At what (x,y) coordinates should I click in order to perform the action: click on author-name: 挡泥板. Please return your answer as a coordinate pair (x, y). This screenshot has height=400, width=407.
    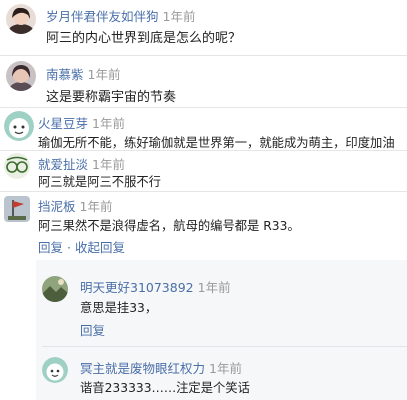
    Looking at the image, I should click on (57, 206).